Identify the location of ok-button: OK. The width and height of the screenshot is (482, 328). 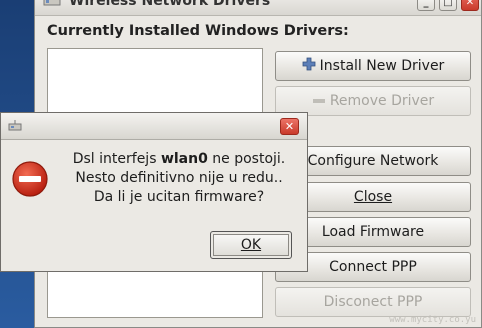
(251, 245).